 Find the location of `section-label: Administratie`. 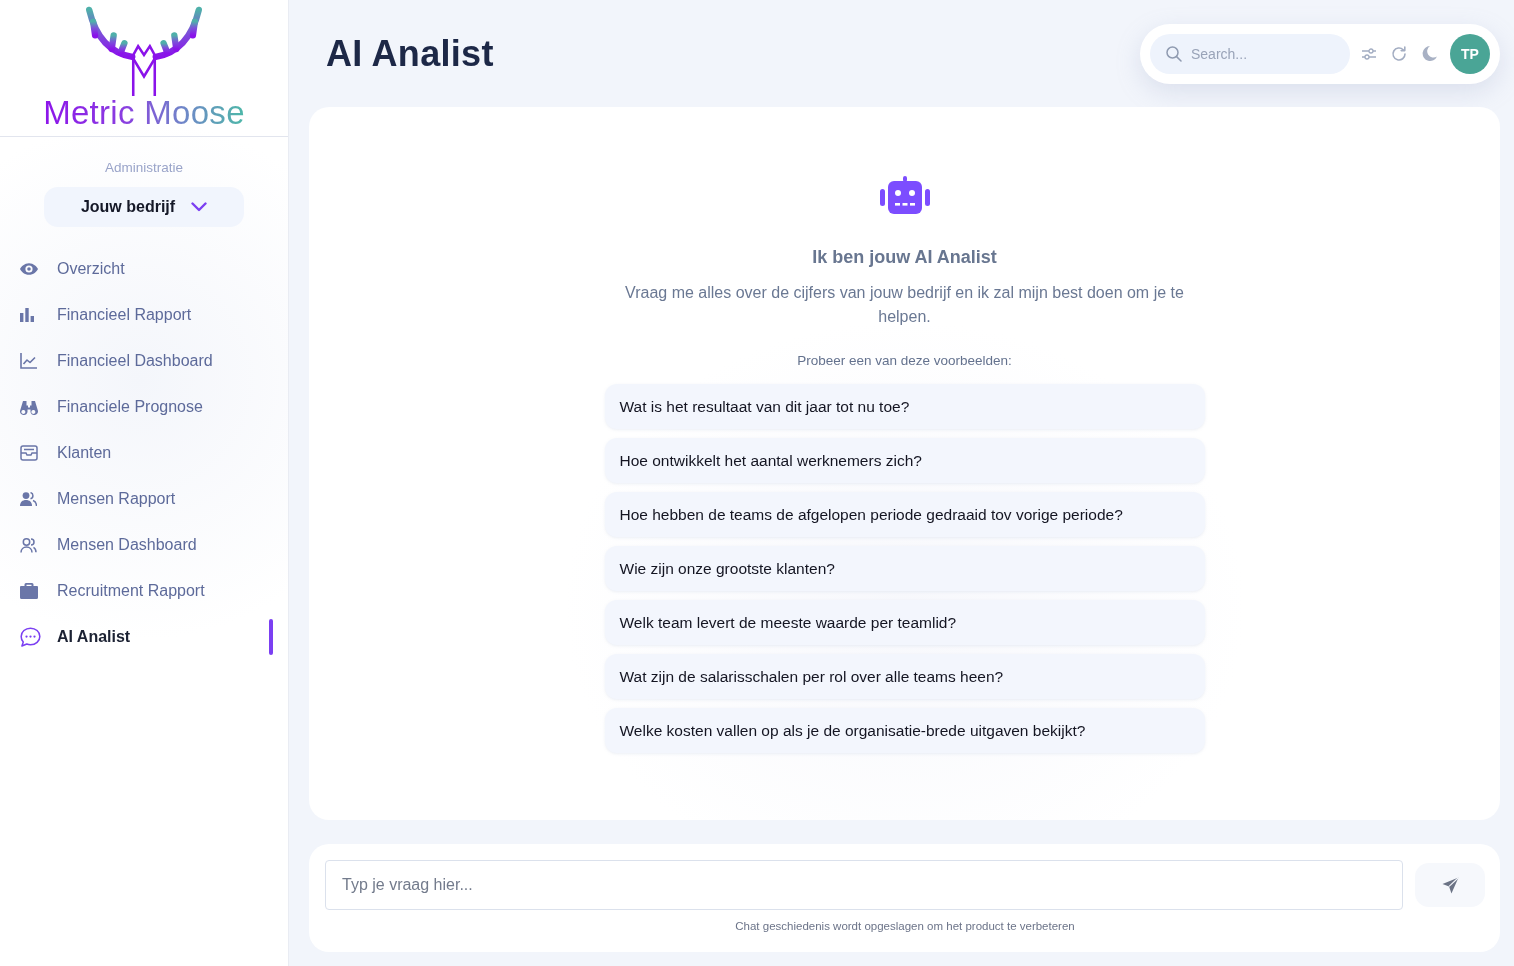

section-label: Administratie is located at coordinates (144, 168).